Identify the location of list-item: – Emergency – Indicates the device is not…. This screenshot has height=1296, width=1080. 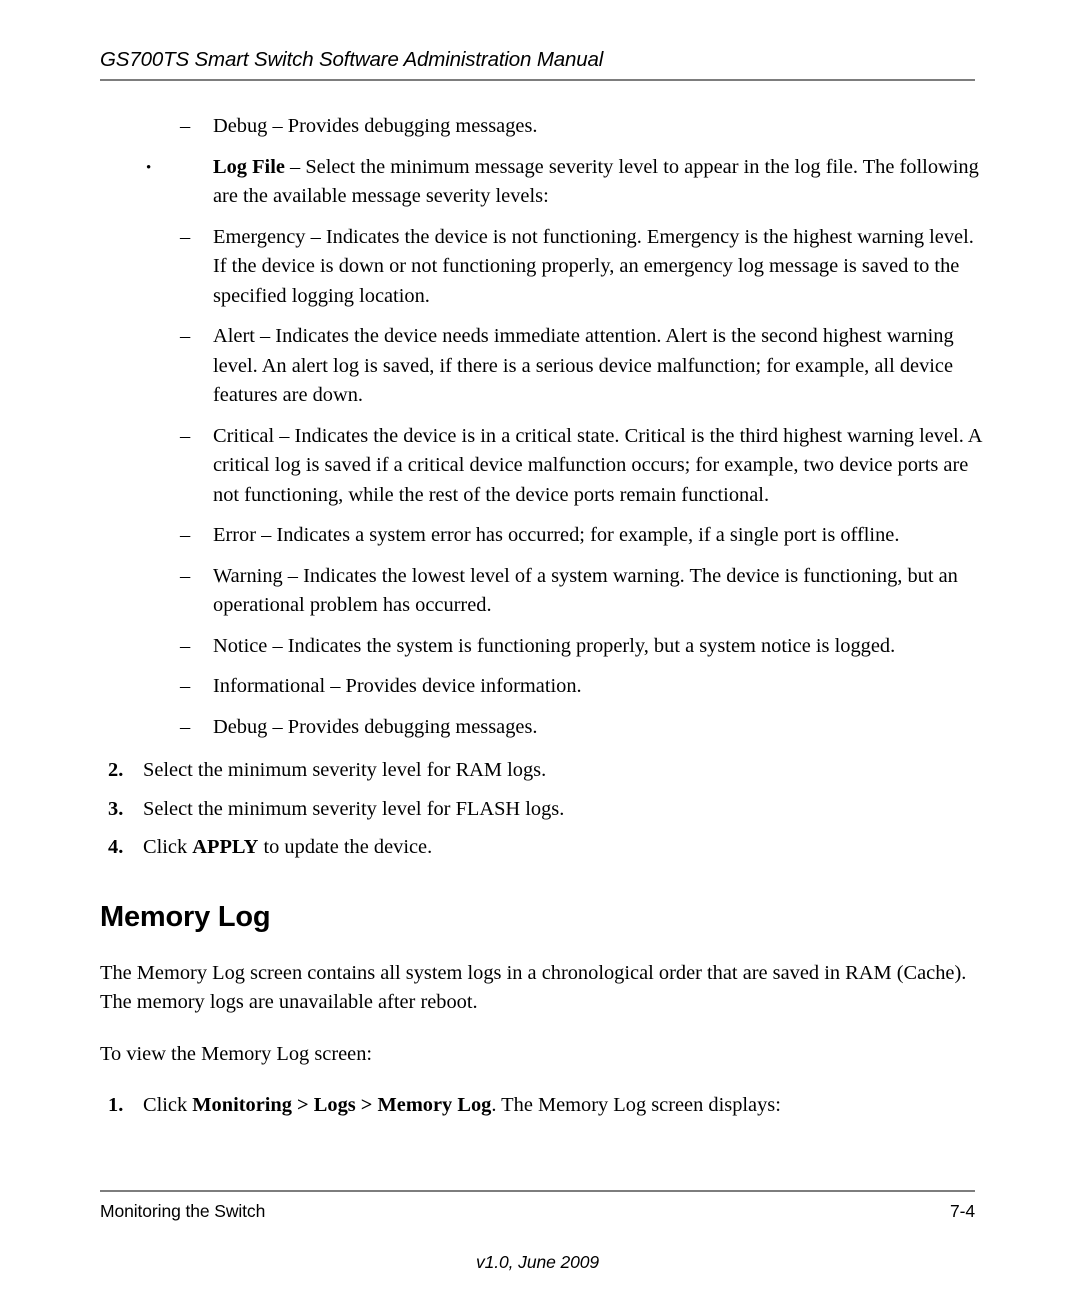
(540, 267).